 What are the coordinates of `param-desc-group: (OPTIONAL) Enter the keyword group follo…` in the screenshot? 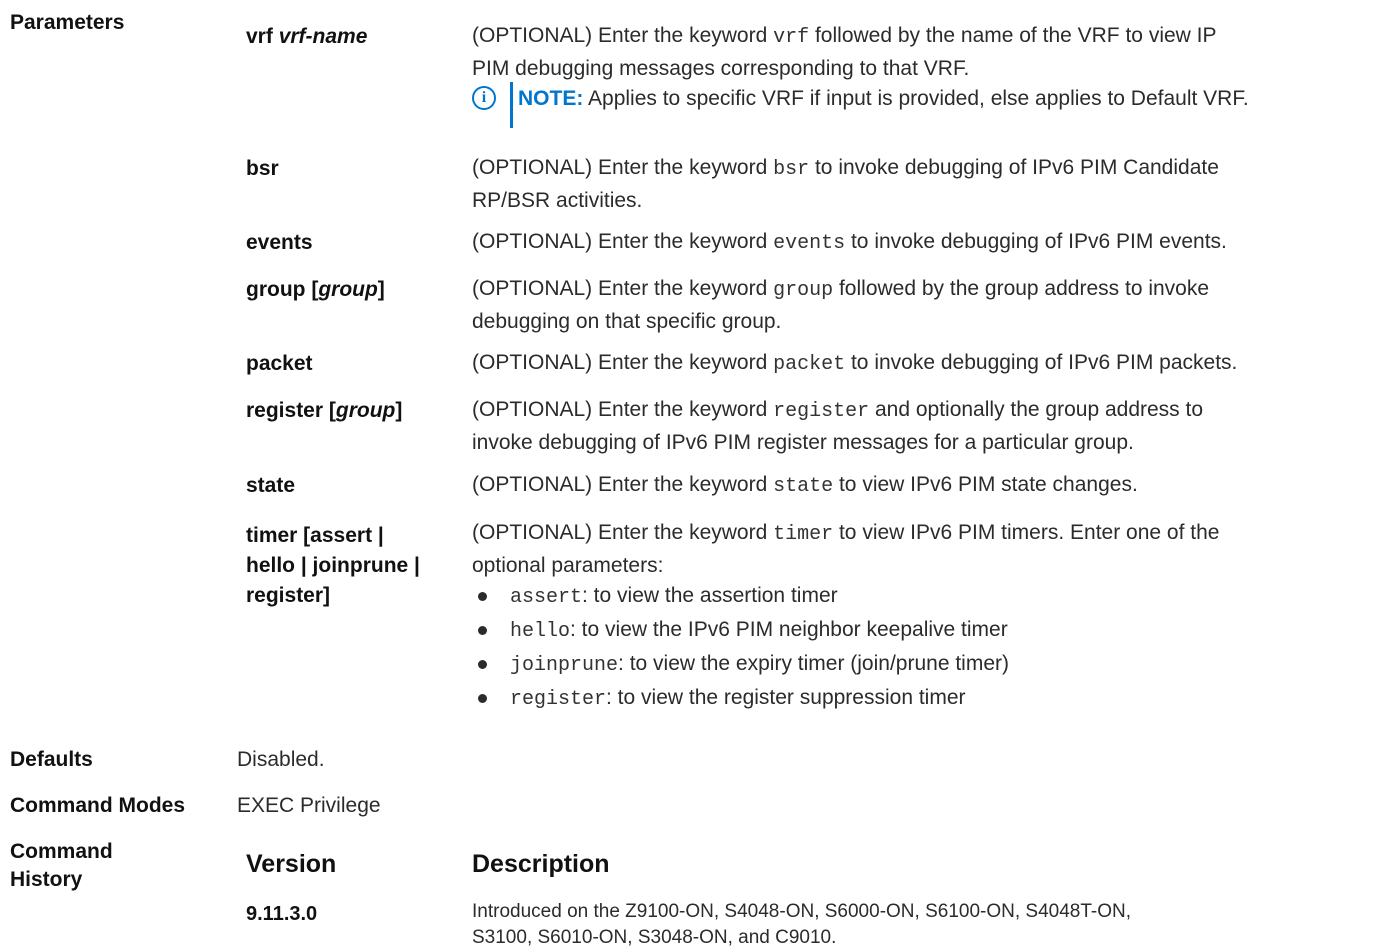 It's located at (922, 305).